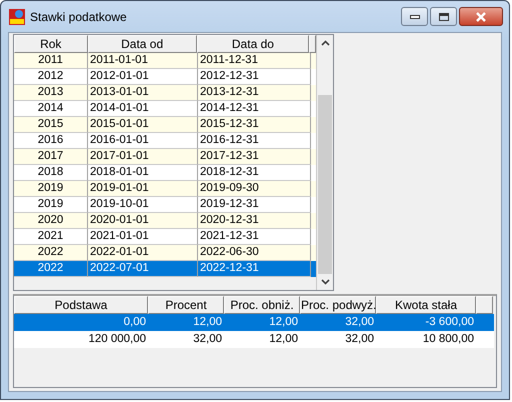 The image size is (512, 402). I want to click on table-row: 2022 2022-07-01 2022-12-31, so click(165, 269).